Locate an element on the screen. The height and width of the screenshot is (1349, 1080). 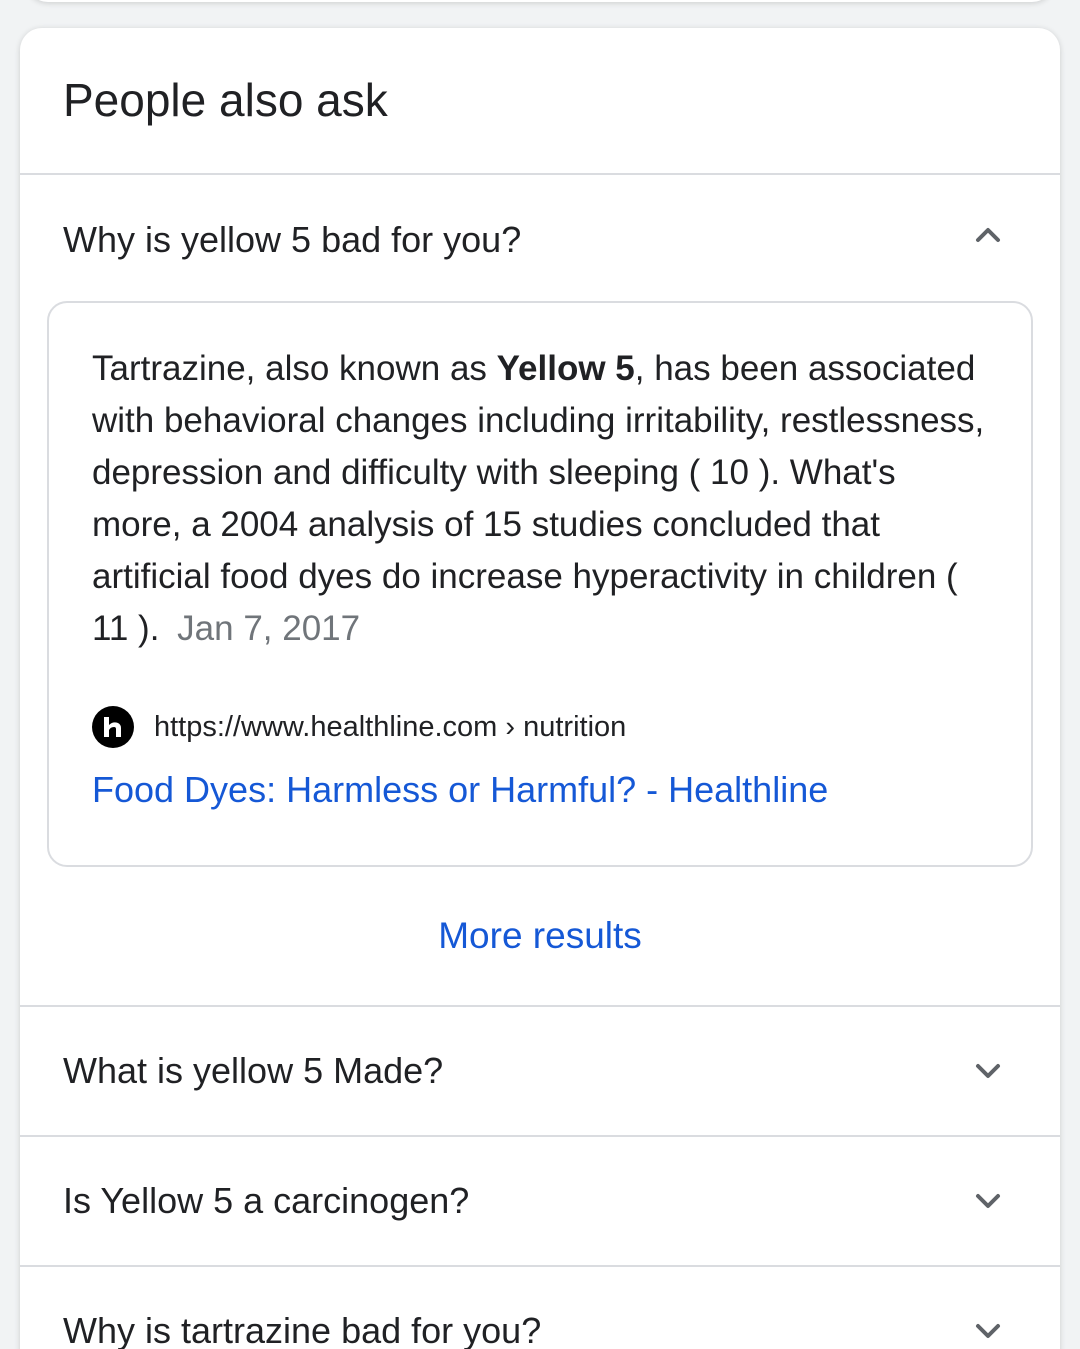
chevron-up-icon is located at coordinates (988, 235).